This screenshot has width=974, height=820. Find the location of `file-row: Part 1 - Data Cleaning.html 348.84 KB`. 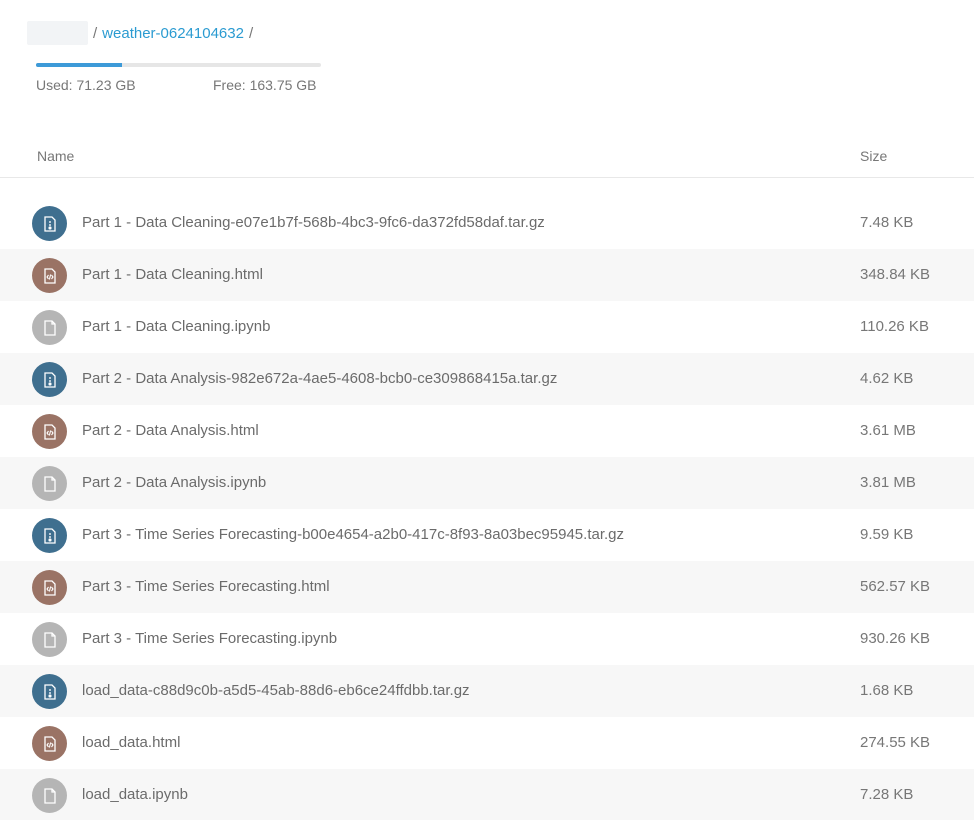

file-row: Part 1 - Data Cleaning.html 348.84 KB is located at coordinates (487, 275).